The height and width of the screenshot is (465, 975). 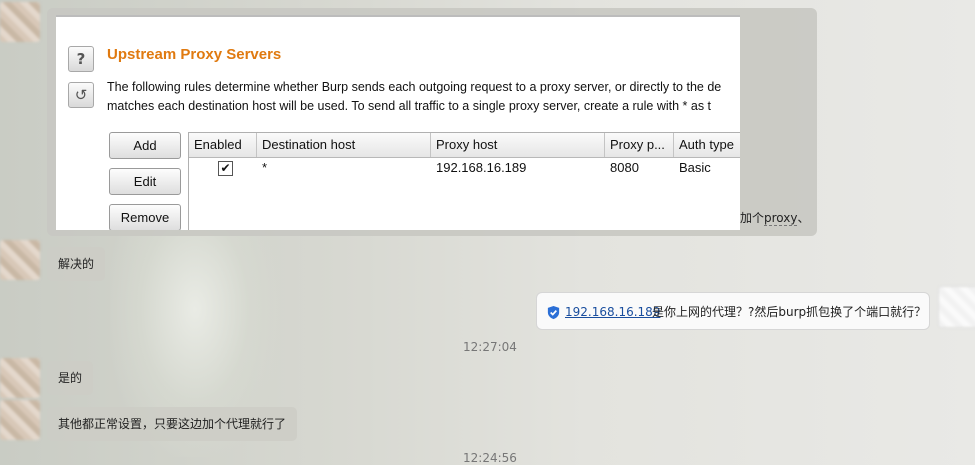 I want to click on tail-suffix: 、, so click(x=803, y=218).